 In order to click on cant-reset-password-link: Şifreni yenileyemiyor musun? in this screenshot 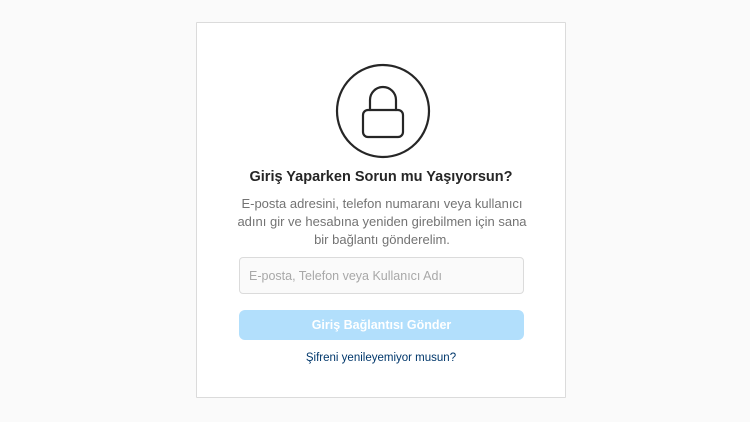, I will do `click(381, 358)`.